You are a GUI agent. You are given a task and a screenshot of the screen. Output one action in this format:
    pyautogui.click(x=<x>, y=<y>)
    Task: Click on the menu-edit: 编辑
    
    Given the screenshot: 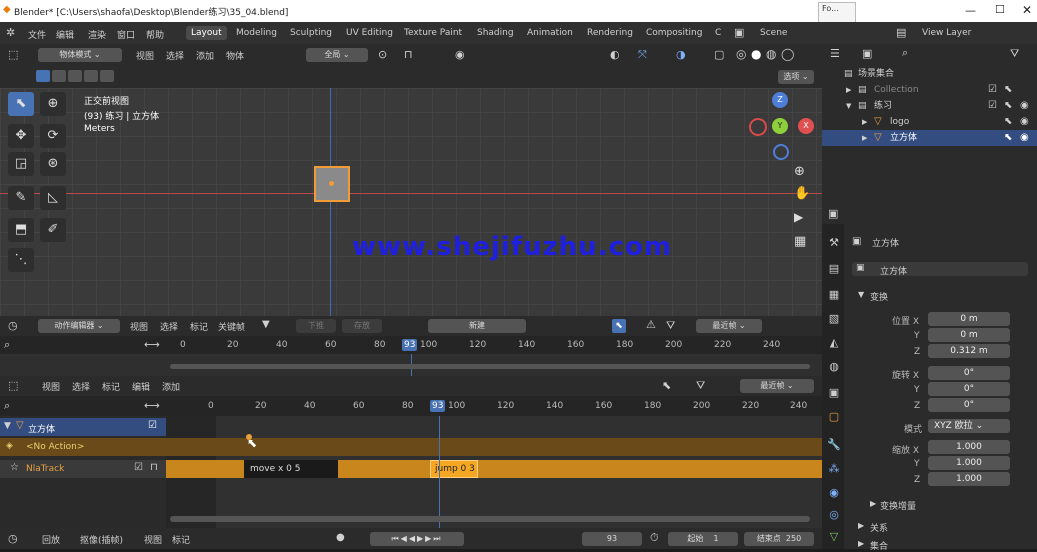 What is the action you would take?
    pyautogui.click(x=65, y=34)
    